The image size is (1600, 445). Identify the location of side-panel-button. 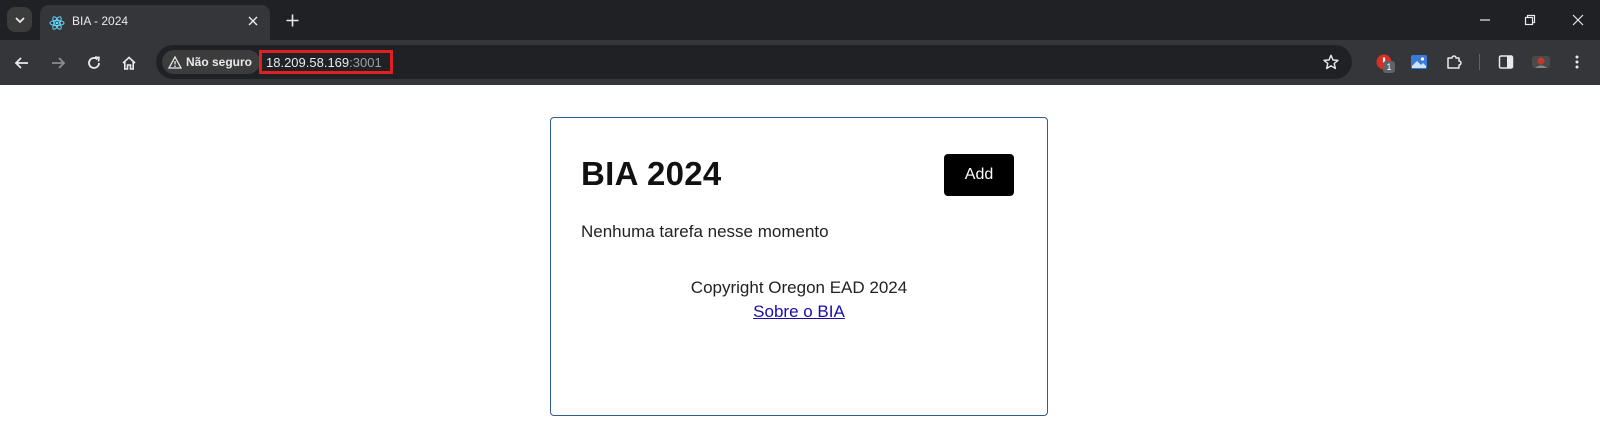
(1506, 62).